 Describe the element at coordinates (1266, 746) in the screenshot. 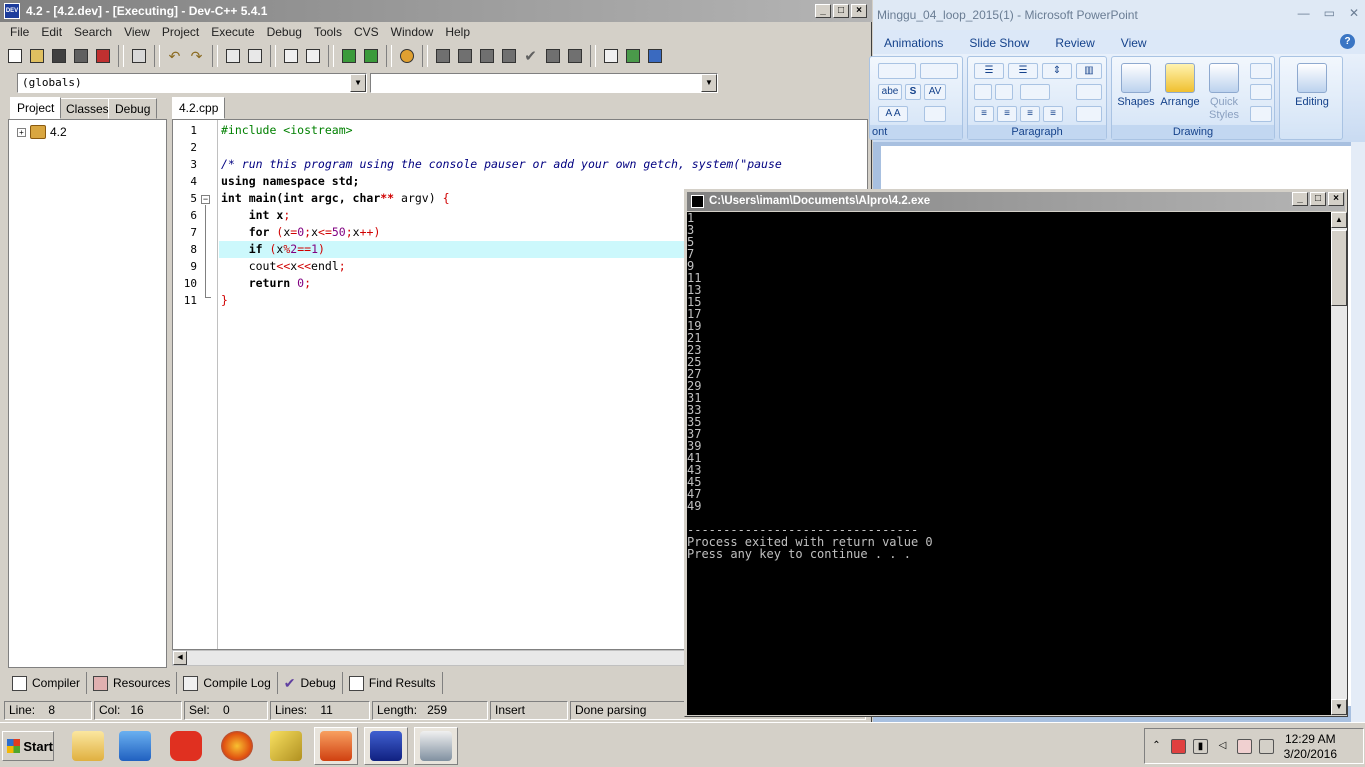

I see `device-icon` at that location.